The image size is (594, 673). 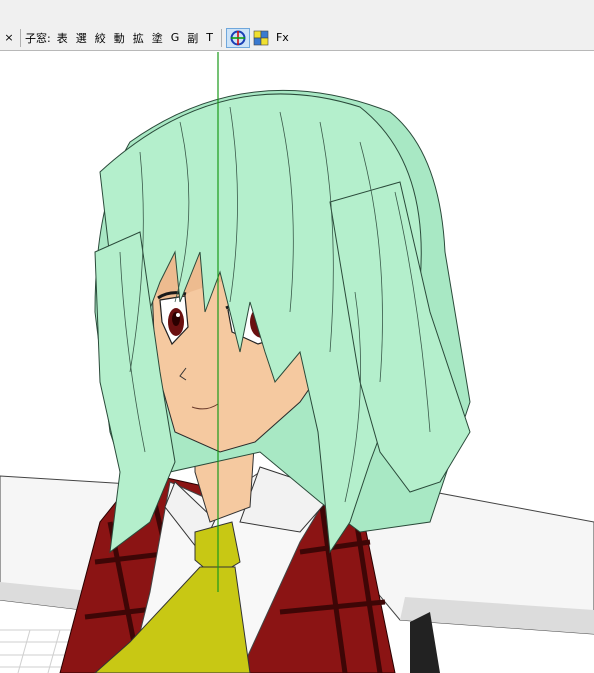 I want to click on scale-button: 拡, so click(x=138, y=38).